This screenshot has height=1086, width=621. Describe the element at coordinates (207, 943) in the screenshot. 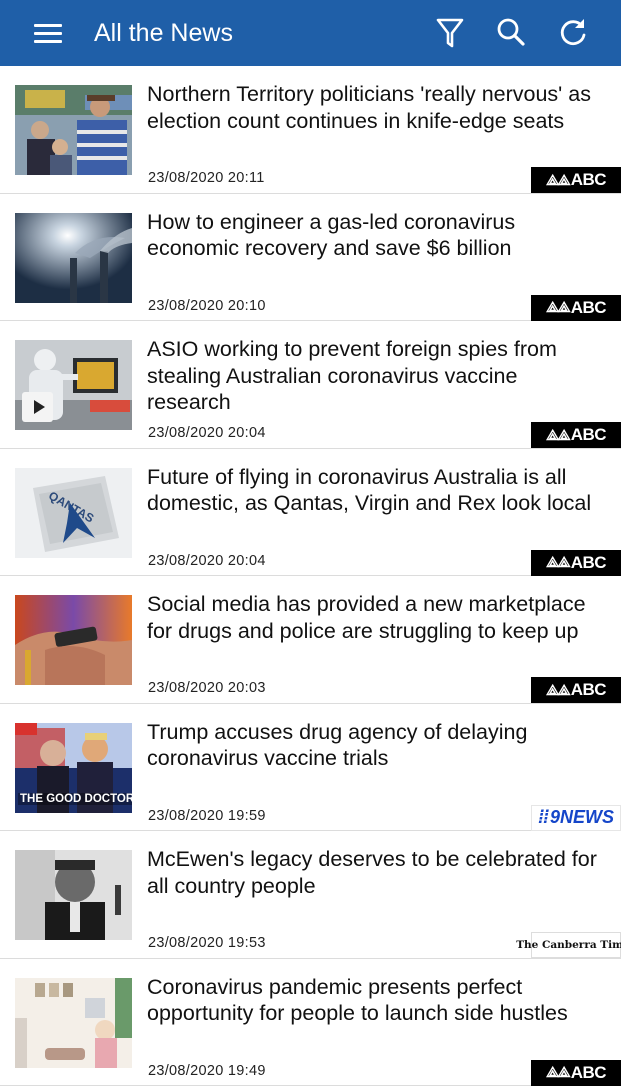

I see `article-timestamp: 23/08/2020 19:53` at that location.